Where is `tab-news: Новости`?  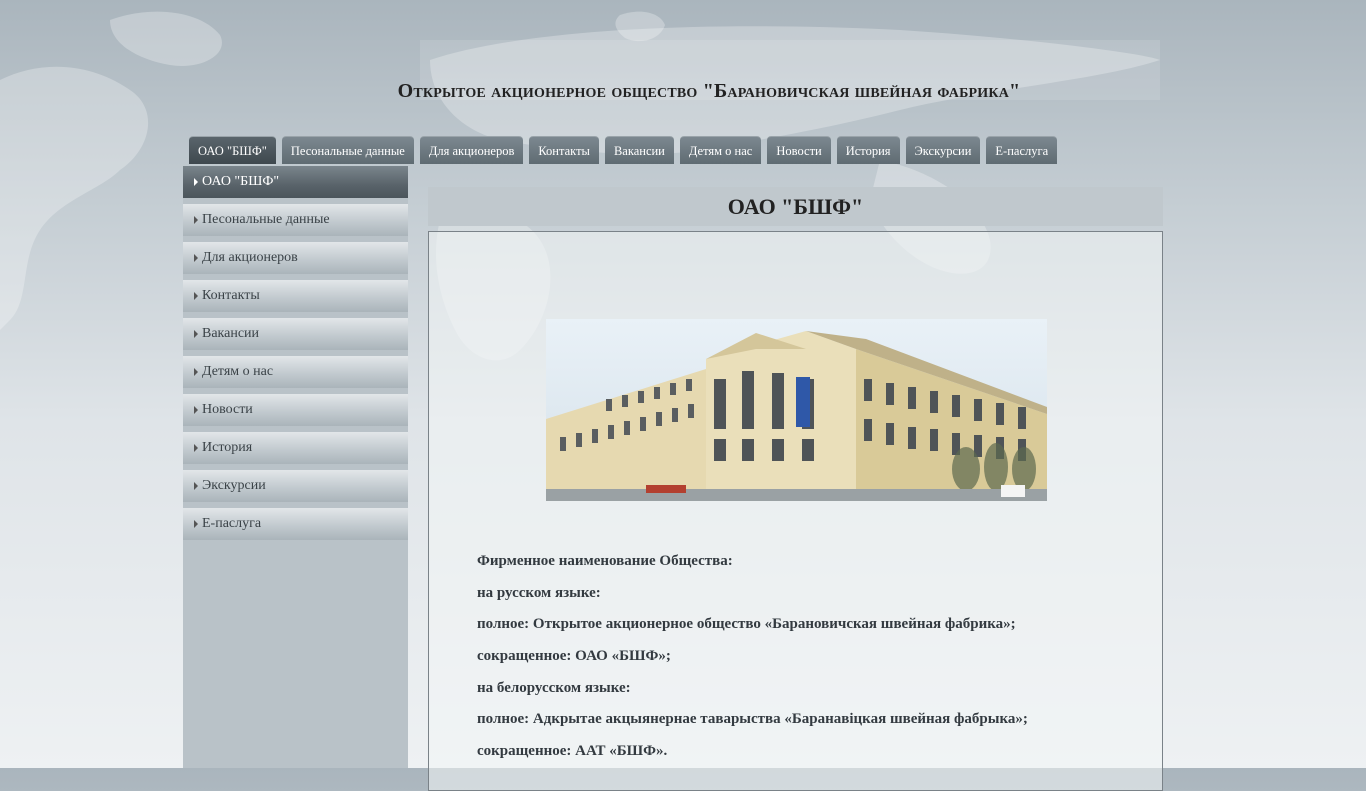 tab-news: Новости is located at coordinates (799, 150).